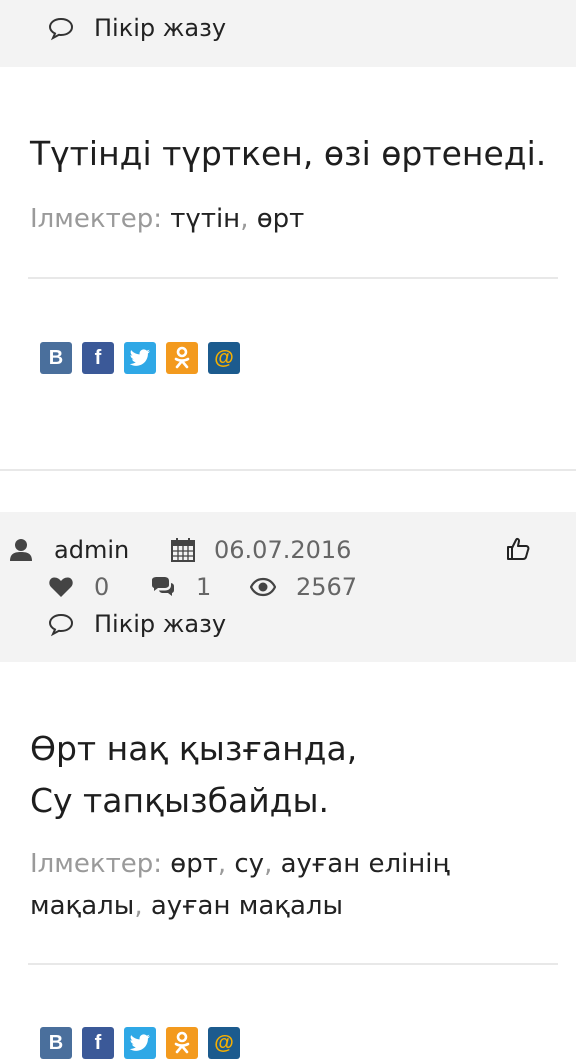  Describe the element at coordinates (288, 153) in the screenshot. I see `post1-quote: Түтінді түрткен, өзі өртенеді.` at that location.